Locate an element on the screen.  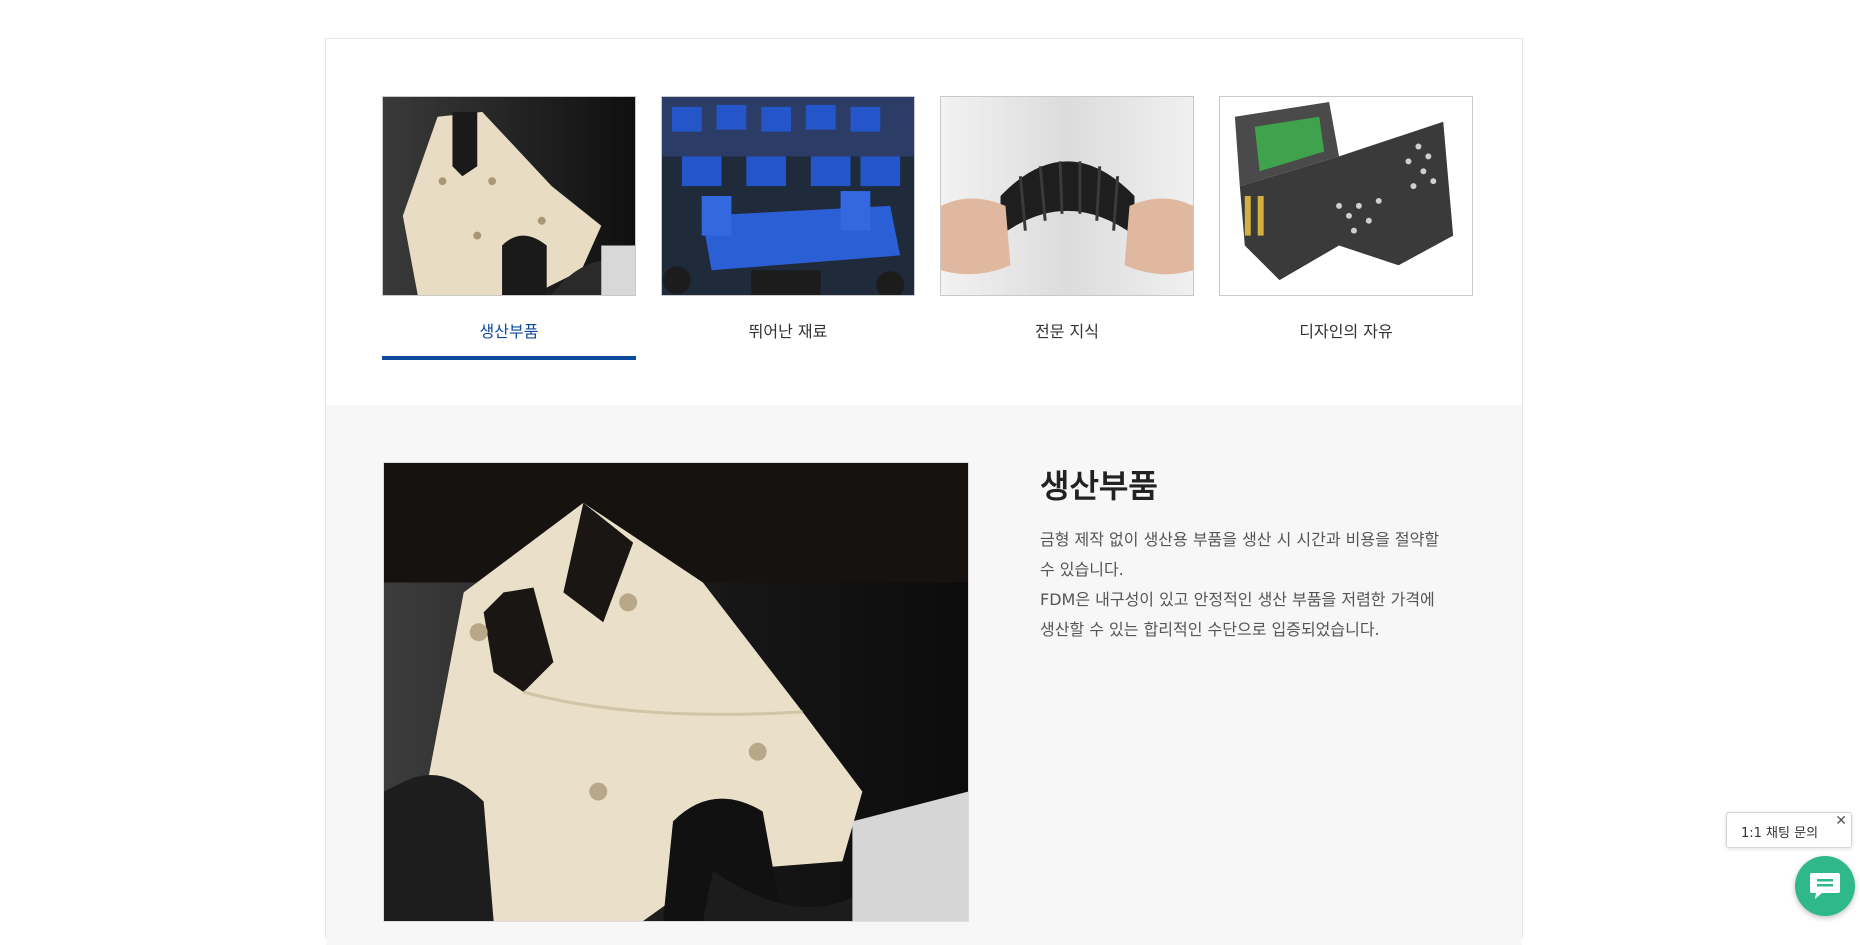
tab-materials: 뛰어난 재료 is located at coordinates (788, 228).